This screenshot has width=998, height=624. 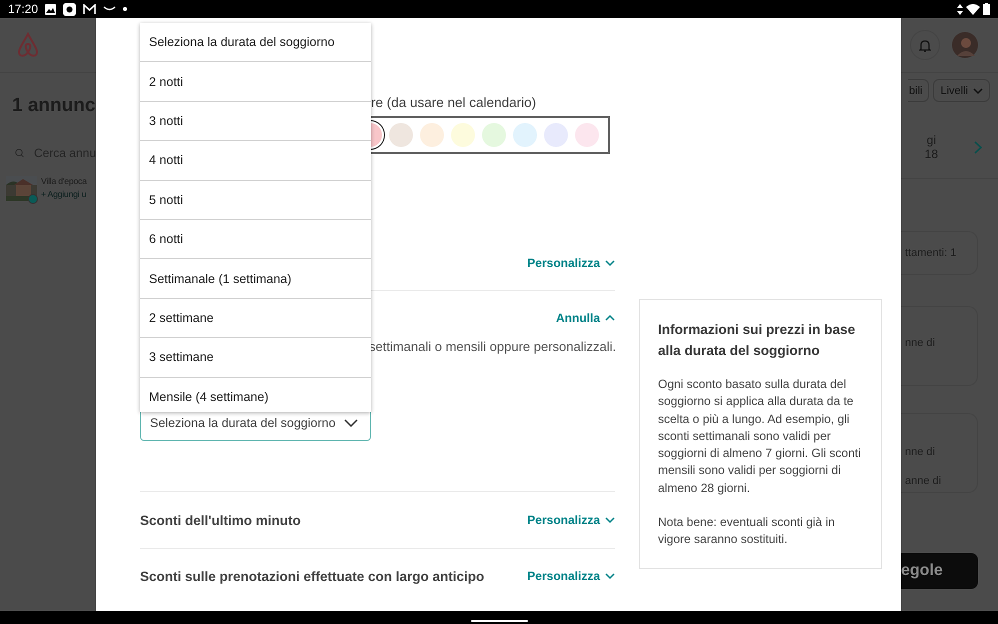 I want to click on dropdown-option: 2 notti, so click(x=255, y=82).